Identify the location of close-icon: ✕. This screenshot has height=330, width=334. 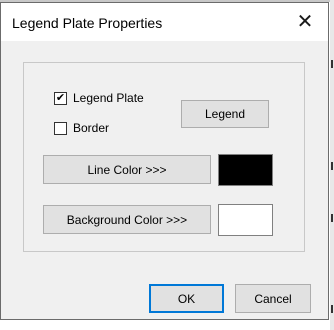
(305, 22).